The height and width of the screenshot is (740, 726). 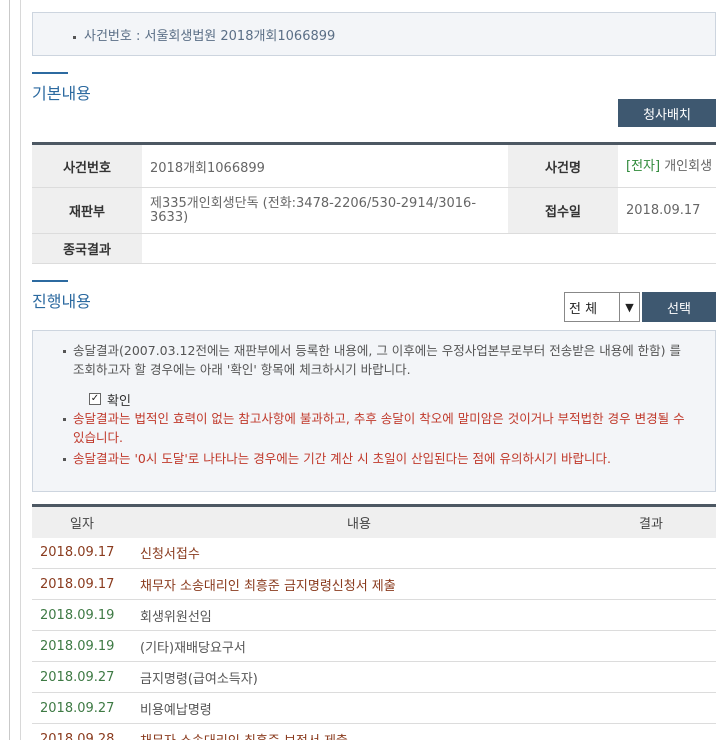 I want to click on column-header-content: 내용, so click(x=359, y=521).